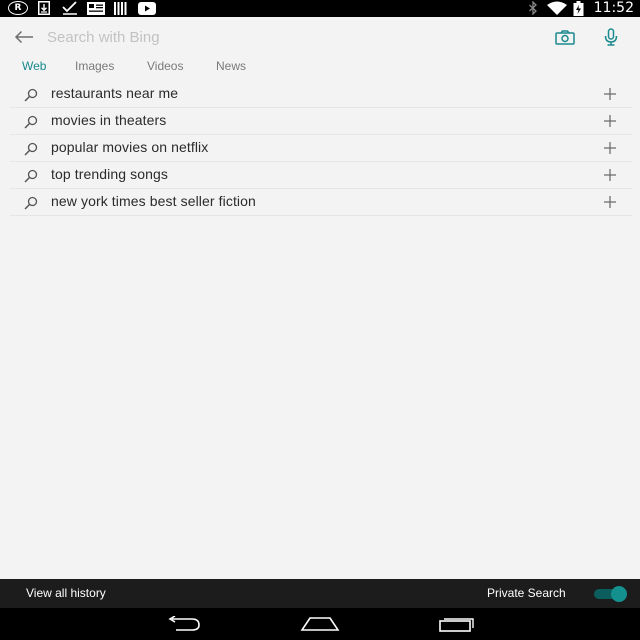 This screenshot has width=640, height=640. I want to click on battery-icon, so click(578, 8).